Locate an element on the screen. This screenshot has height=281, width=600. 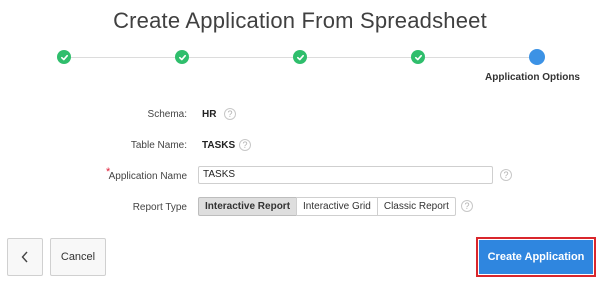
schema-label: Schema: is located at coordinates (167, 114).